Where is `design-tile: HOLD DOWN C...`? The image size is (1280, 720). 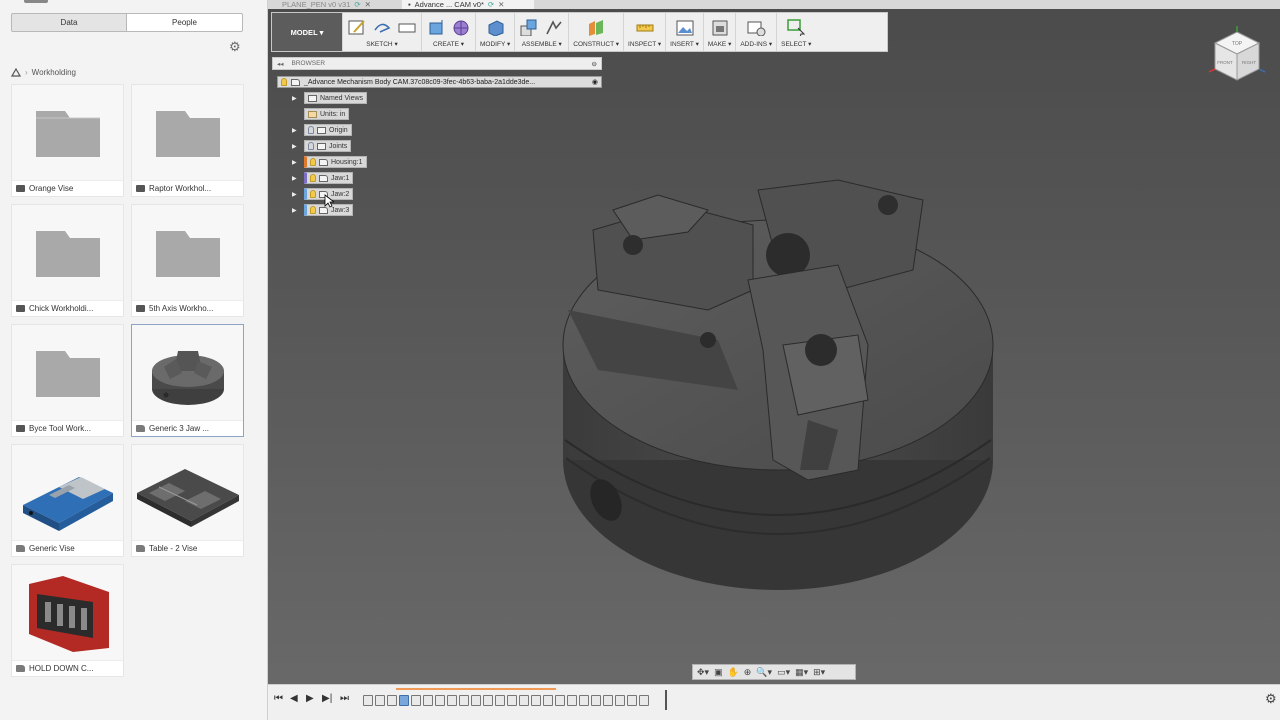 design-tile: HOLD DOWN C... is located at coordinates (67, 620).